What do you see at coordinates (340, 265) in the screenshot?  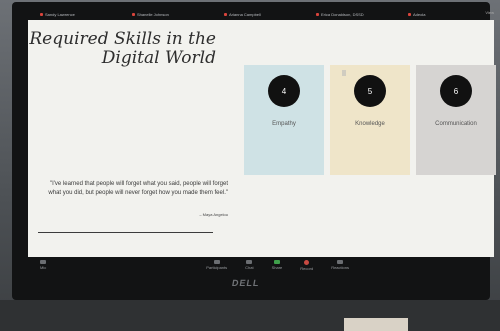 I see `reactions-button: Reactions` at bounding box center [340, 265].